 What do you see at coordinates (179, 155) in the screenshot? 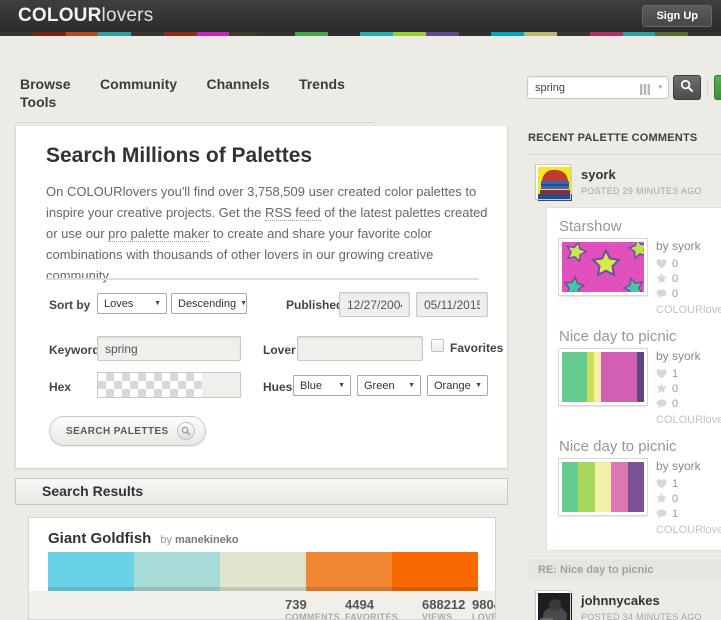
I see `page-title: Search Millions of Palettes` at bounding box center [179, 155].